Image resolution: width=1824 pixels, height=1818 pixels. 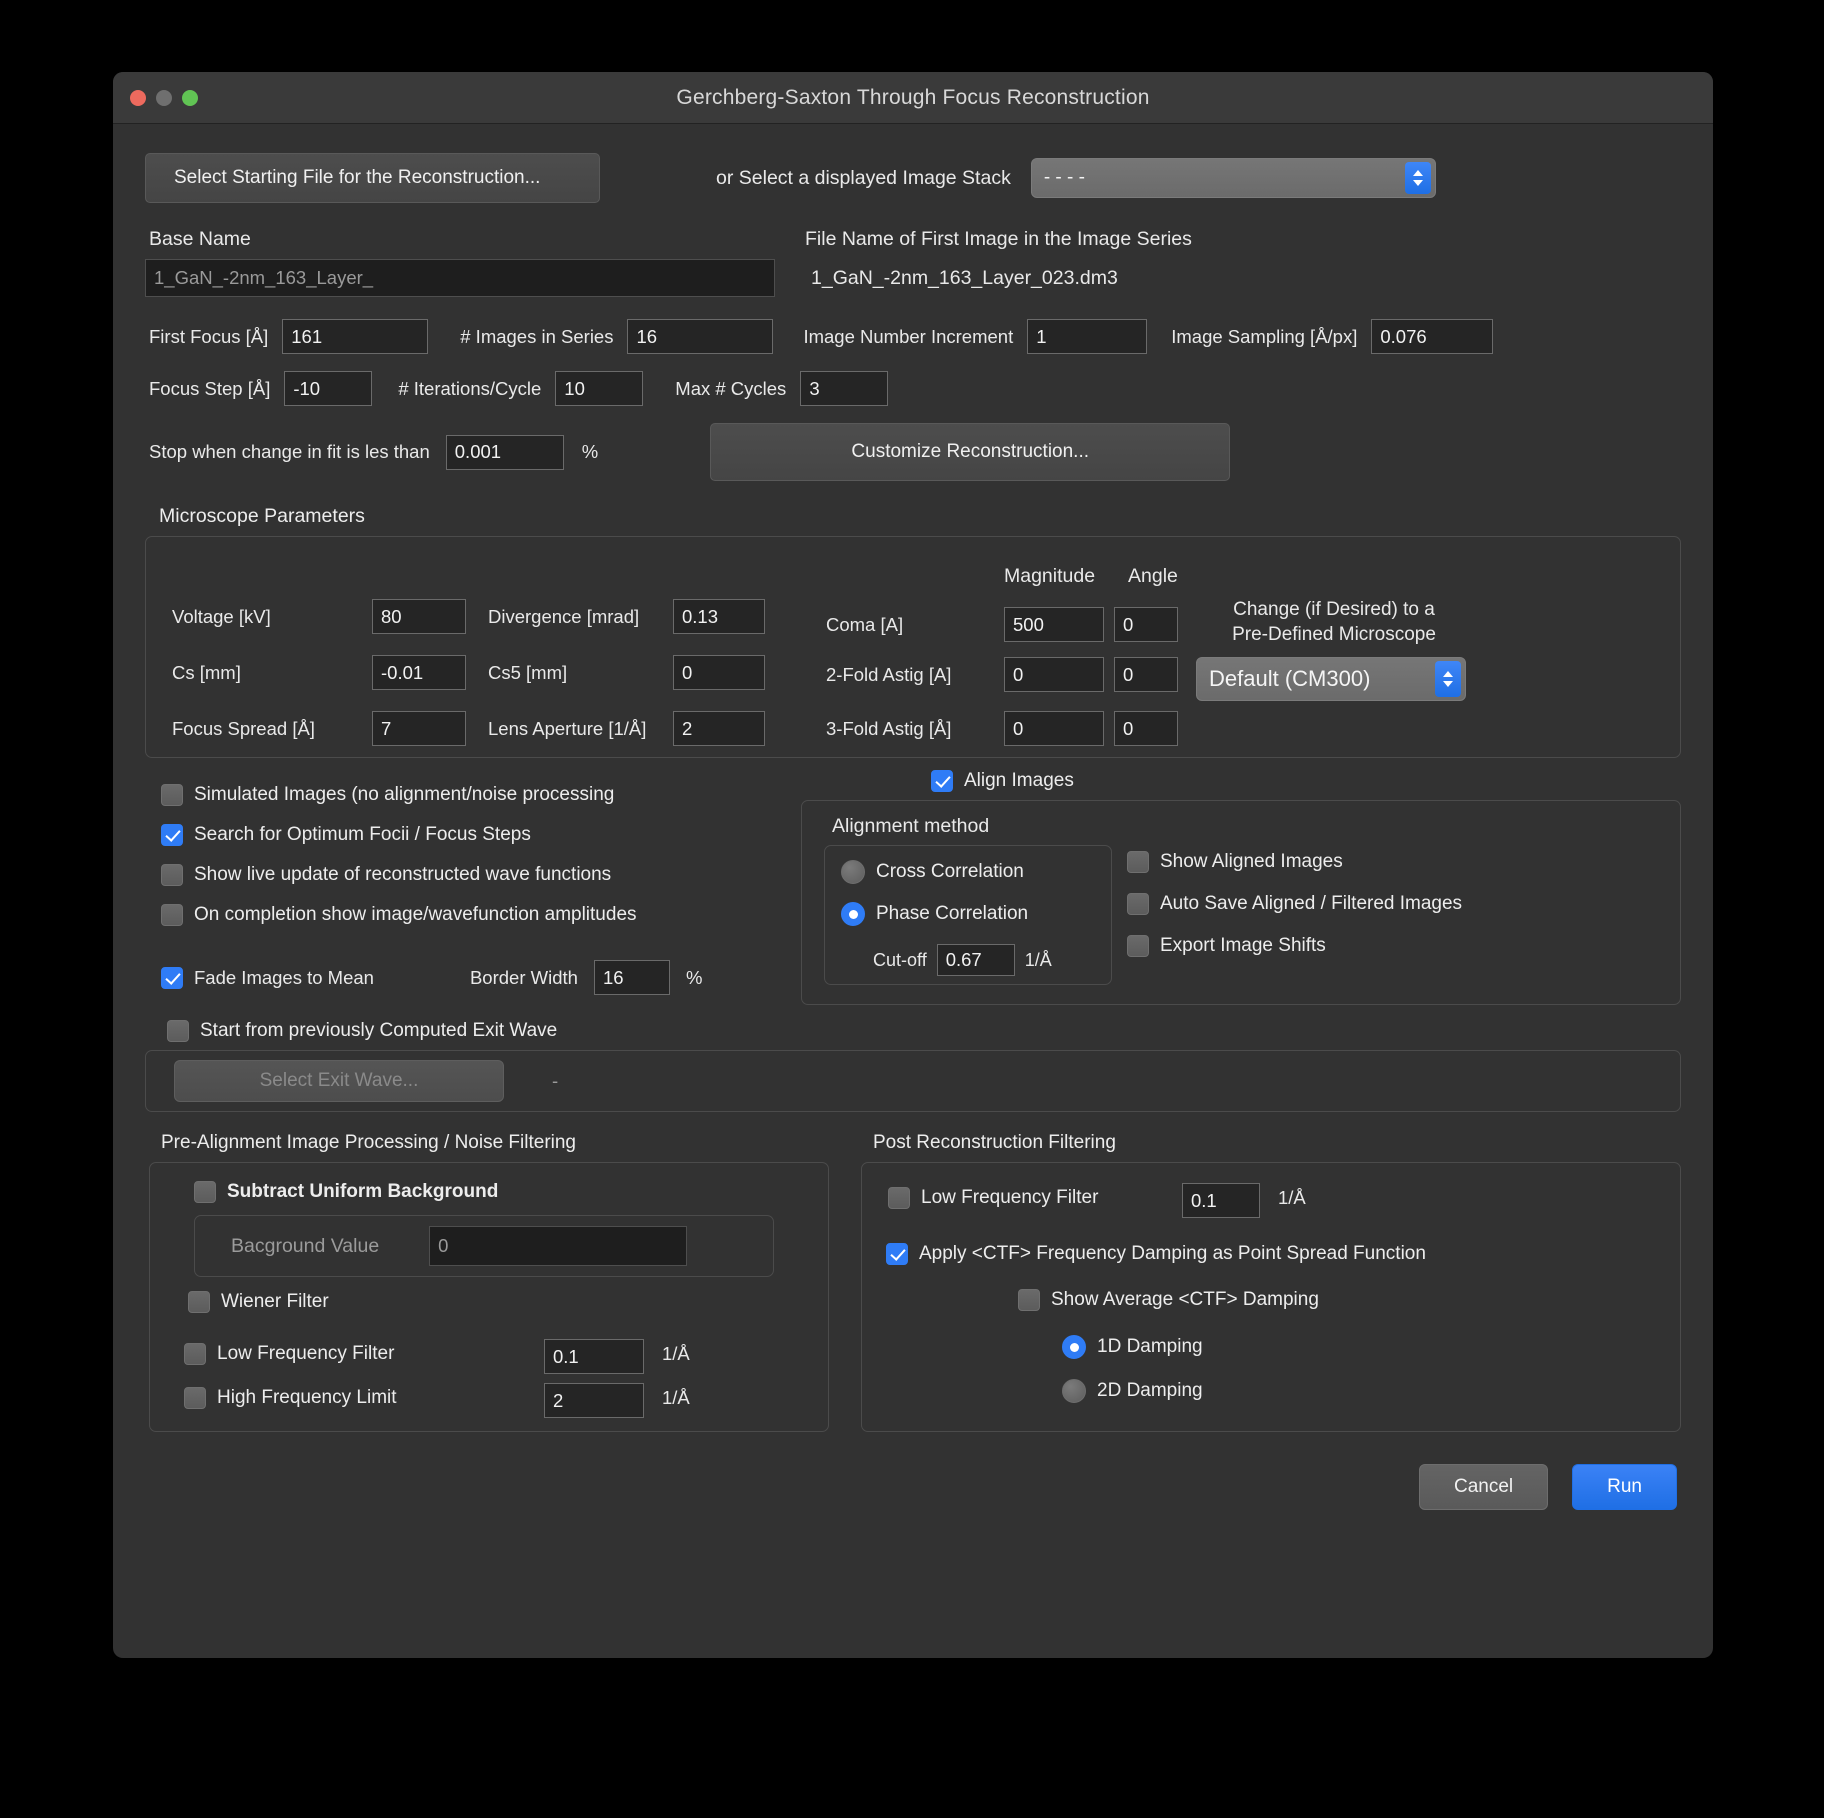 What do you see at coordinates (1029, 1300) in the screenshot?
I see `show-average-ctf-checkbox` at bounding box center [1029, 1300].